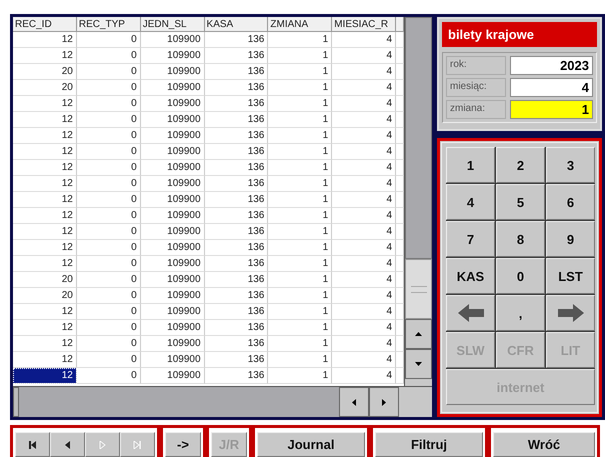 The height and width of the screenshot is (457, 605). I want to click on keypad-key: 1, so click(470, 165).